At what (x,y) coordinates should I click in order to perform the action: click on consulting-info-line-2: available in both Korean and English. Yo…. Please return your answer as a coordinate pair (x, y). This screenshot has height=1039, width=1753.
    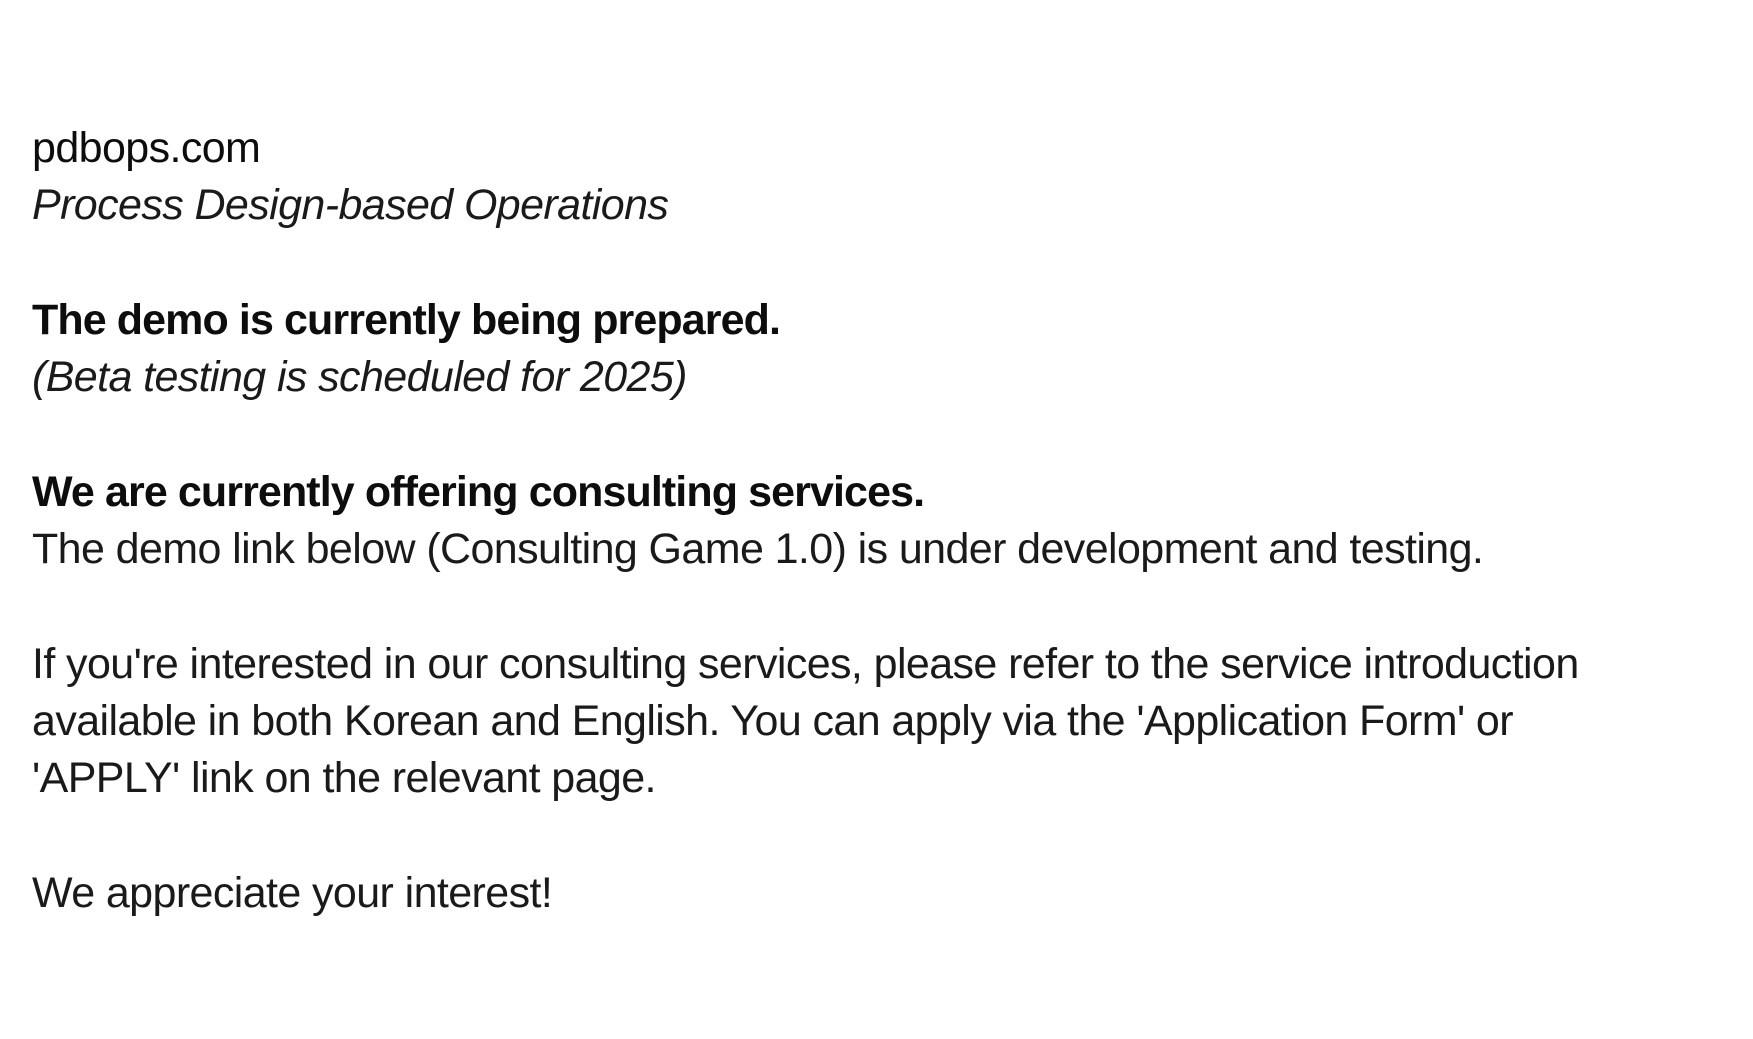
    Looking at the image, I should click on (773, 721).